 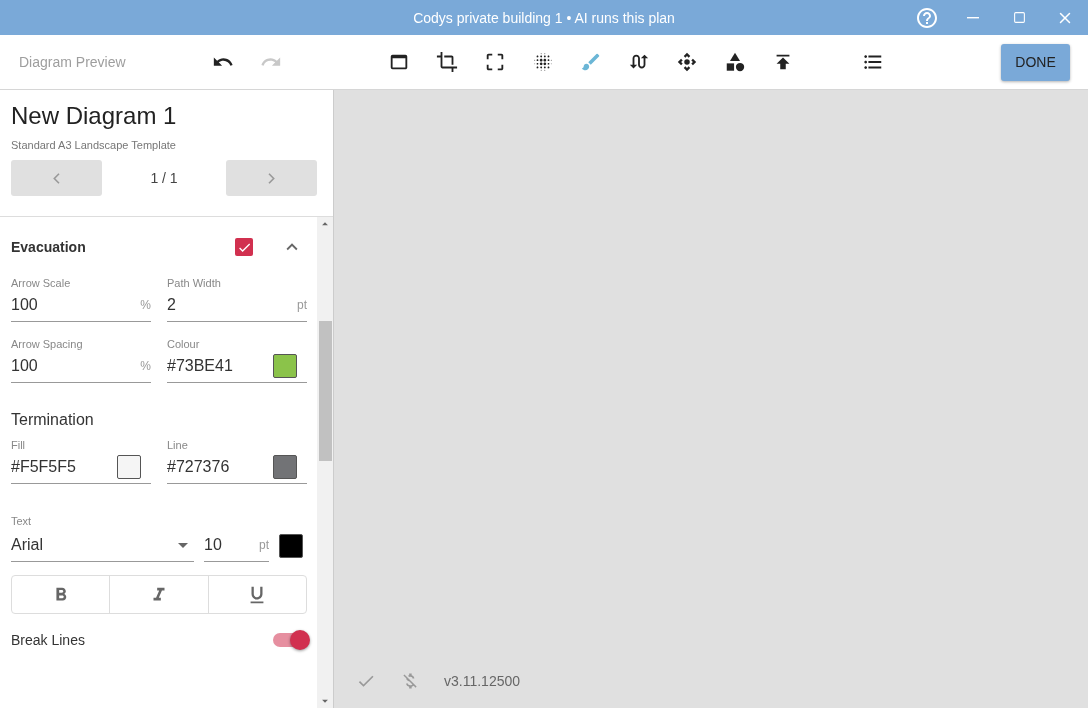 What do you see at coordinates (237, 366) in the screenshot?
I see `input-field: #73BE41` at bounding box center [237, 366].